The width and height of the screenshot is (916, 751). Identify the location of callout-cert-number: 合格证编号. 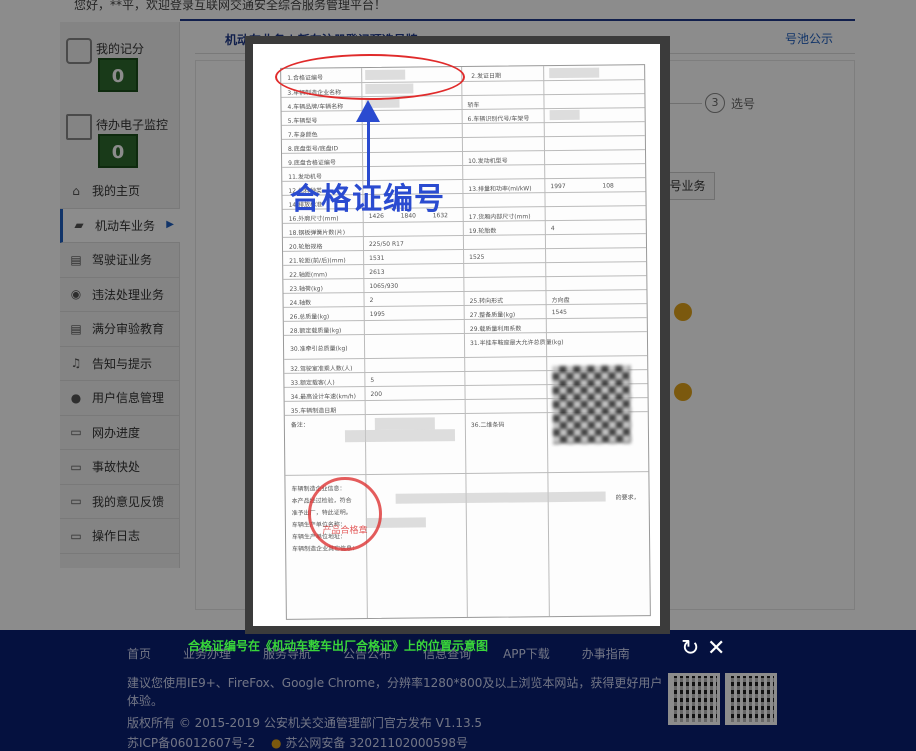
(367, 199).